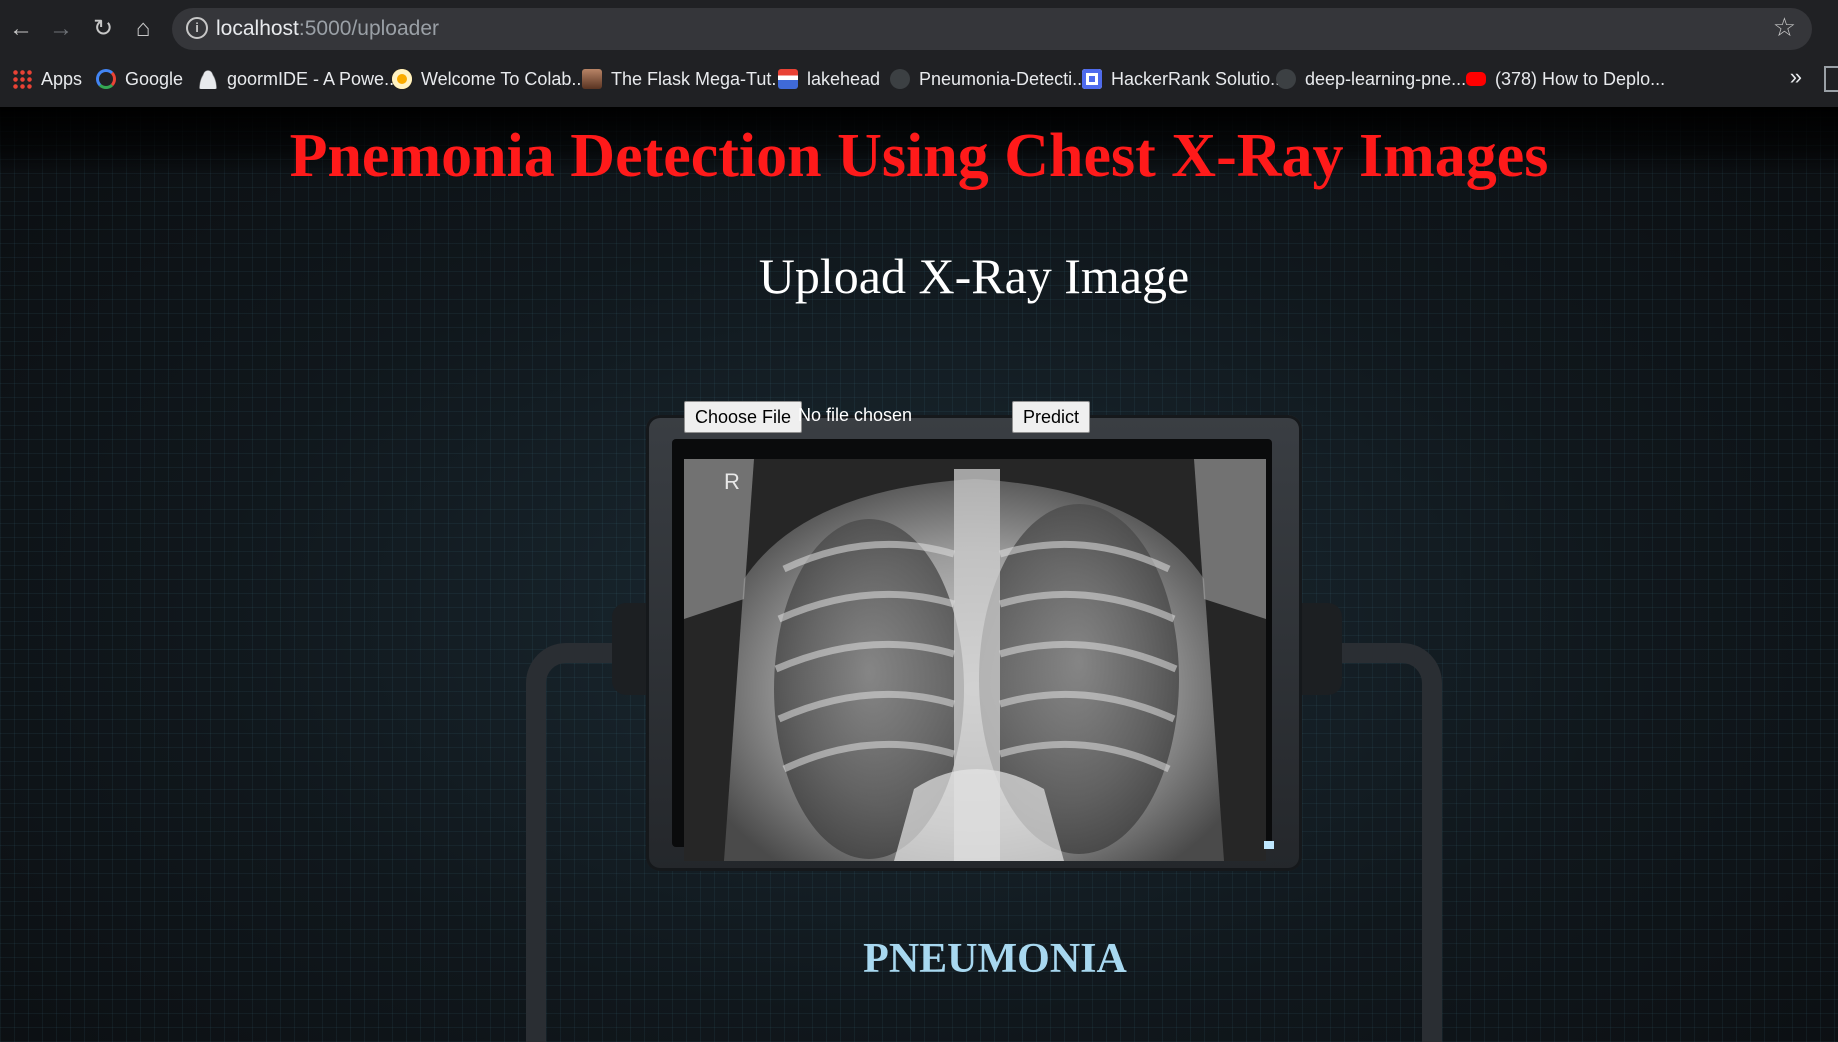  What do you see at coordinates (22, 79) in the screenshot?
I see `apps-grid-icon` at bounding box center [22, 79].